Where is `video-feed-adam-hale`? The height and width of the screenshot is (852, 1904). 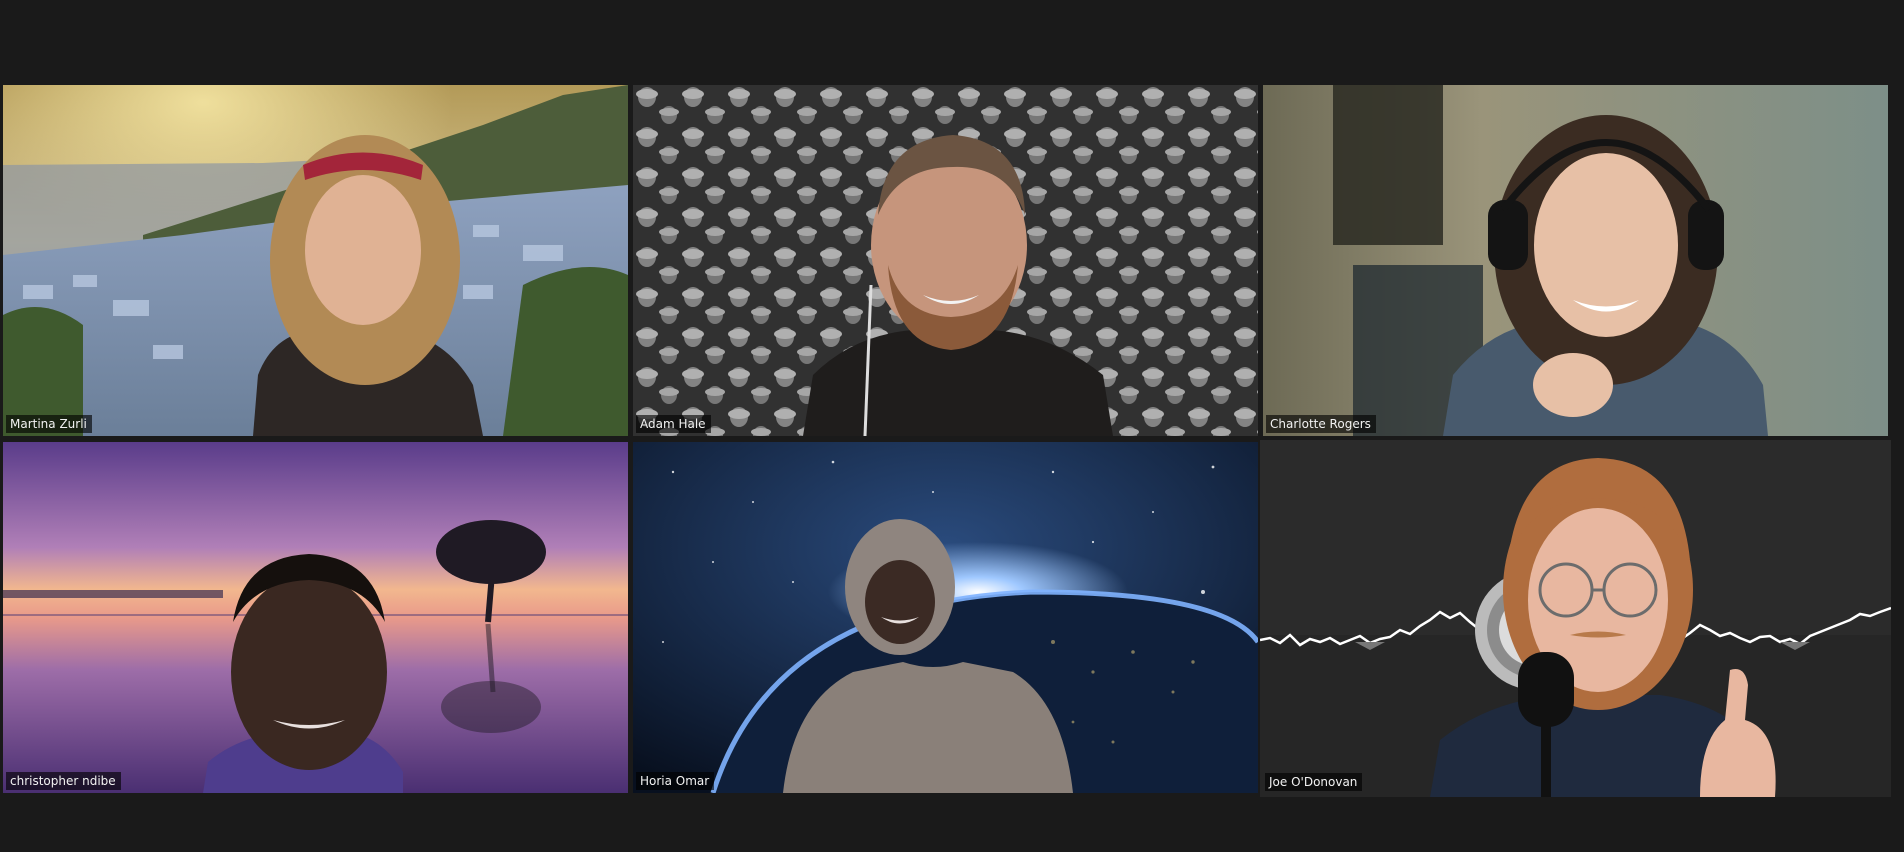
video-feed-adam-hale is located at coordinates (945, 260).